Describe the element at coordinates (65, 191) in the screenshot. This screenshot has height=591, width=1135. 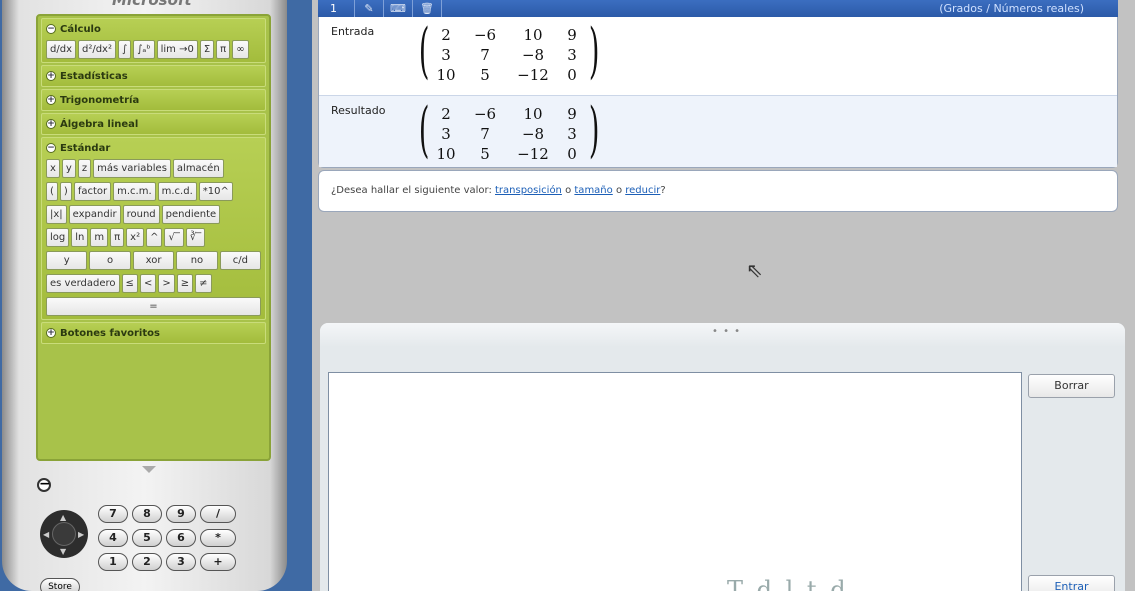
I see `calc-button: )` at that location.